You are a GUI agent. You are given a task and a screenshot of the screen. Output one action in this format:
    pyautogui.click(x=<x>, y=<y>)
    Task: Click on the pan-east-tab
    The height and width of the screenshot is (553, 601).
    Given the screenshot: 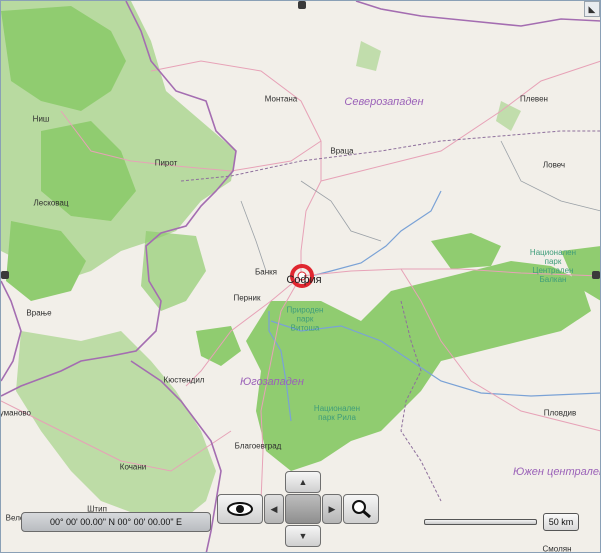 What is the action you would take?
    pyautogui.click(x=596, y=275)
    